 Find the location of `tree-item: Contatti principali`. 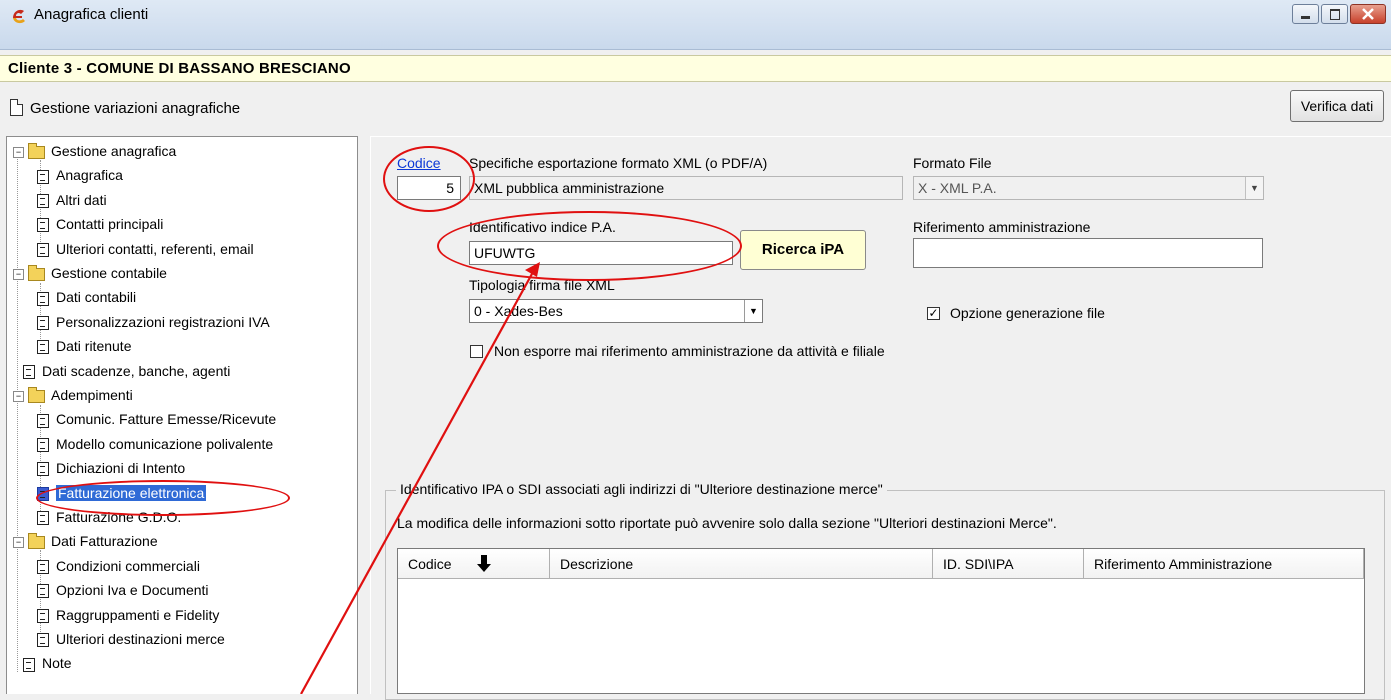

tree-item: Contatti principali is located at coordinates (100, 224).